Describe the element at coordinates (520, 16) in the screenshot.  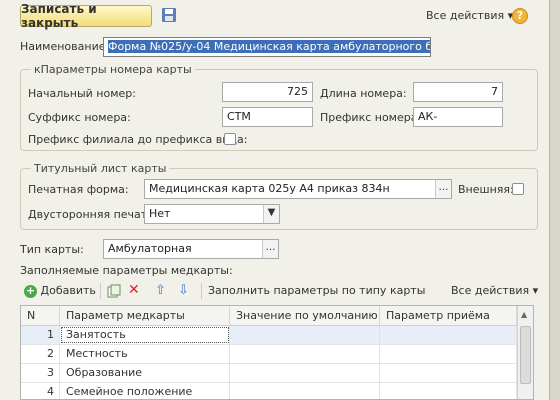
I see `help-icon: ?` at that location.